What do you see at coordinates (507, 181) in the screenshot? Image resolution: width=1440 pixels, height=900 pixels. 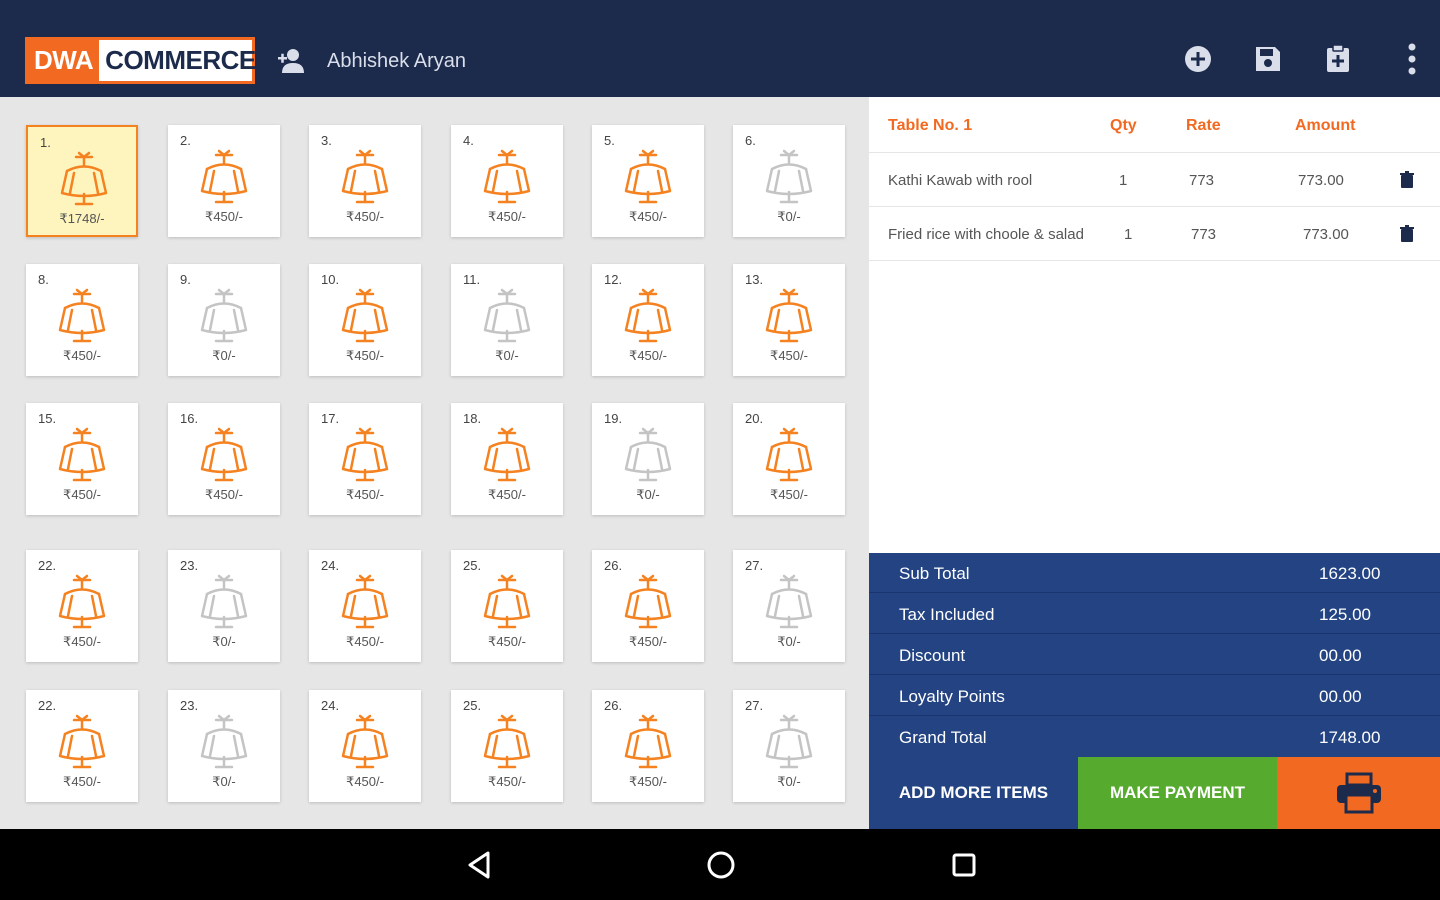 I see `table-card: 4. ₹450/-` at bounding box center [507, 181].